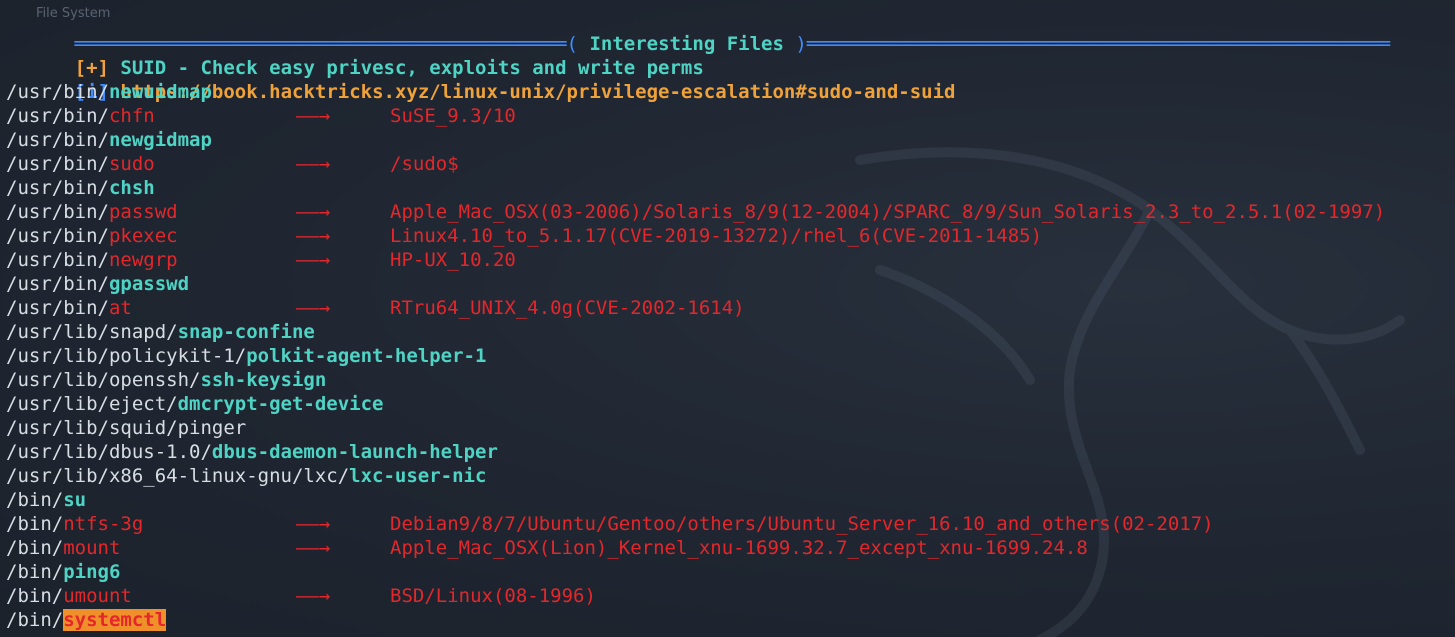 This screenshot has height=637, width=1455. I want to click on binary-name: ntfs-3g, so click(103, 524).